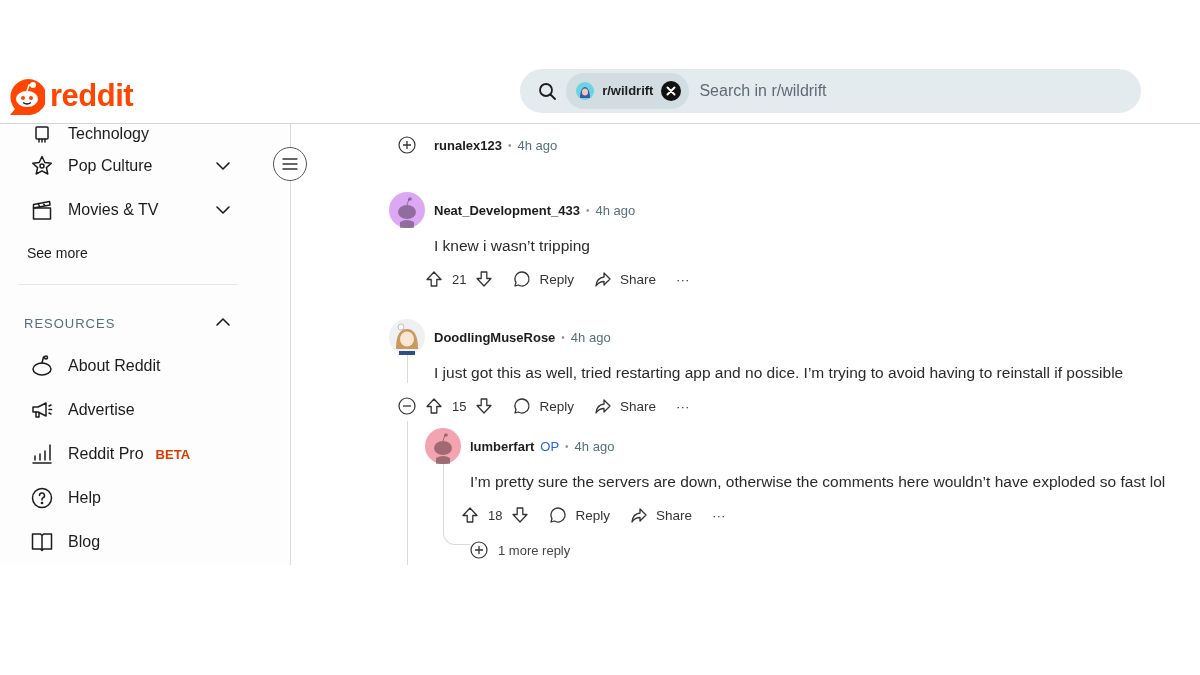 This screenshot has height=675, width=1200. I want to click on menu-button, so click(290, 164).